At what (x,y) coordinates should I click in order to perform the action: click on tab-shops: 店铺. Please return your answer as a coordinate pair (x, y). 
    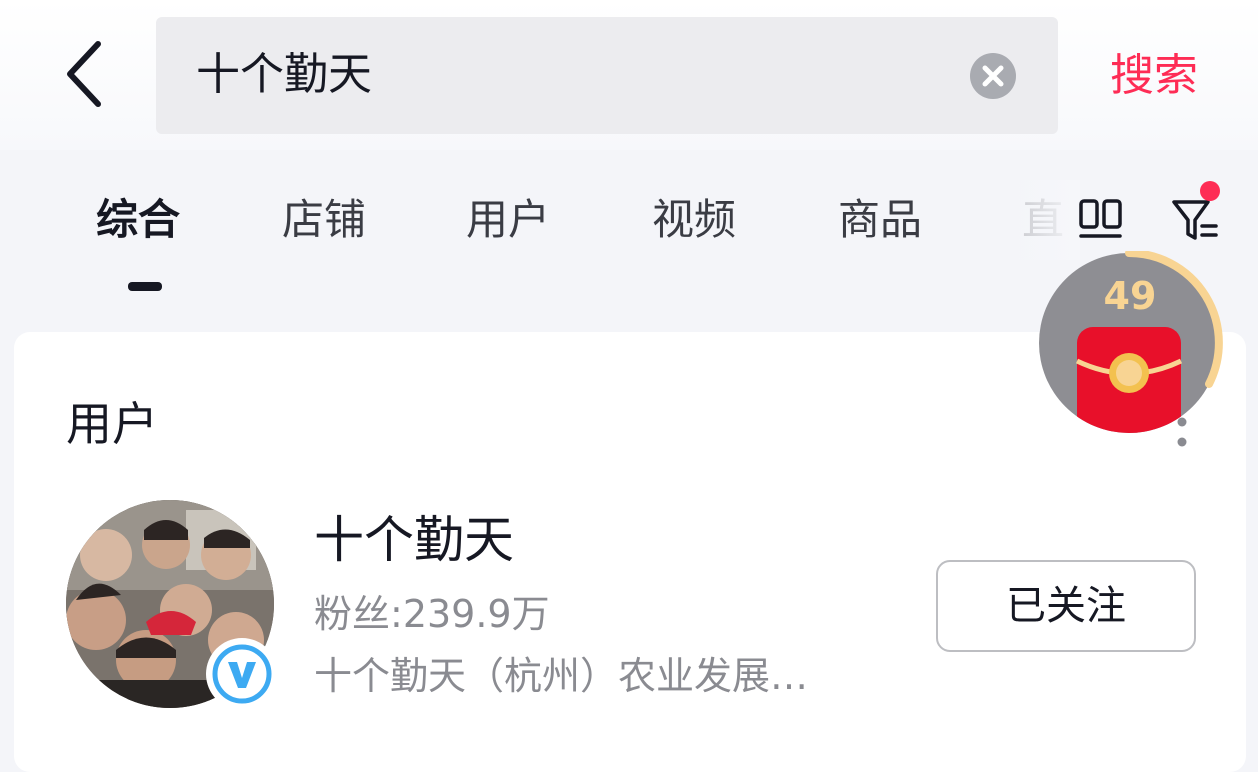
    Looking at the image, I should click on (324, 220).